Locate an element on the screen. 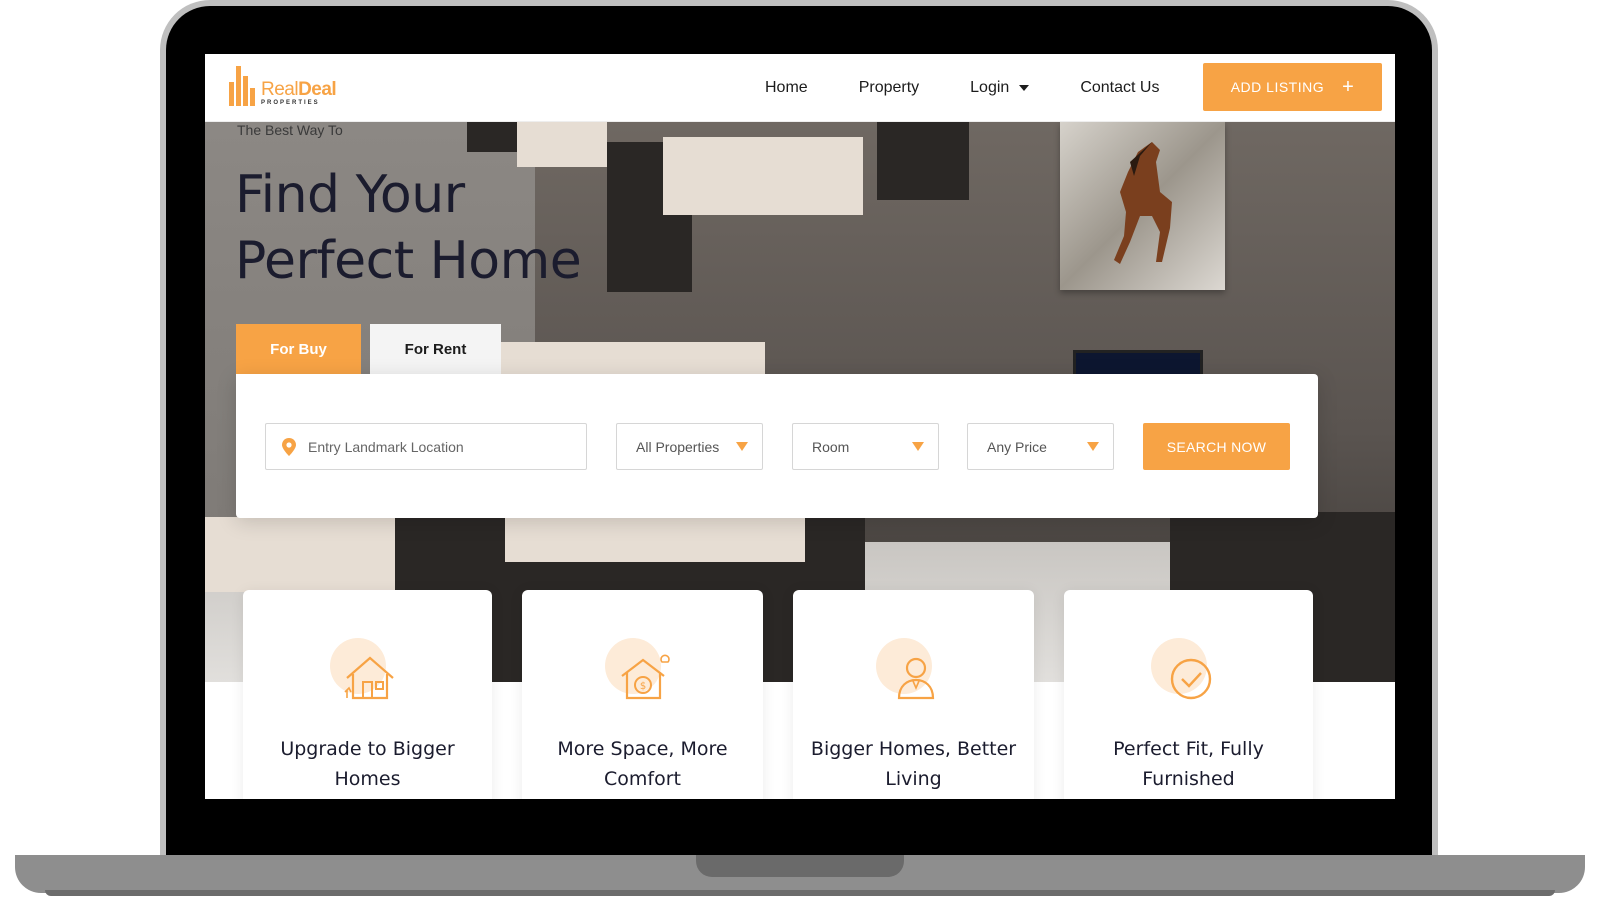 This screenshot has height=900, width=1600. room-select: Room is located at coordinates (865, 446).